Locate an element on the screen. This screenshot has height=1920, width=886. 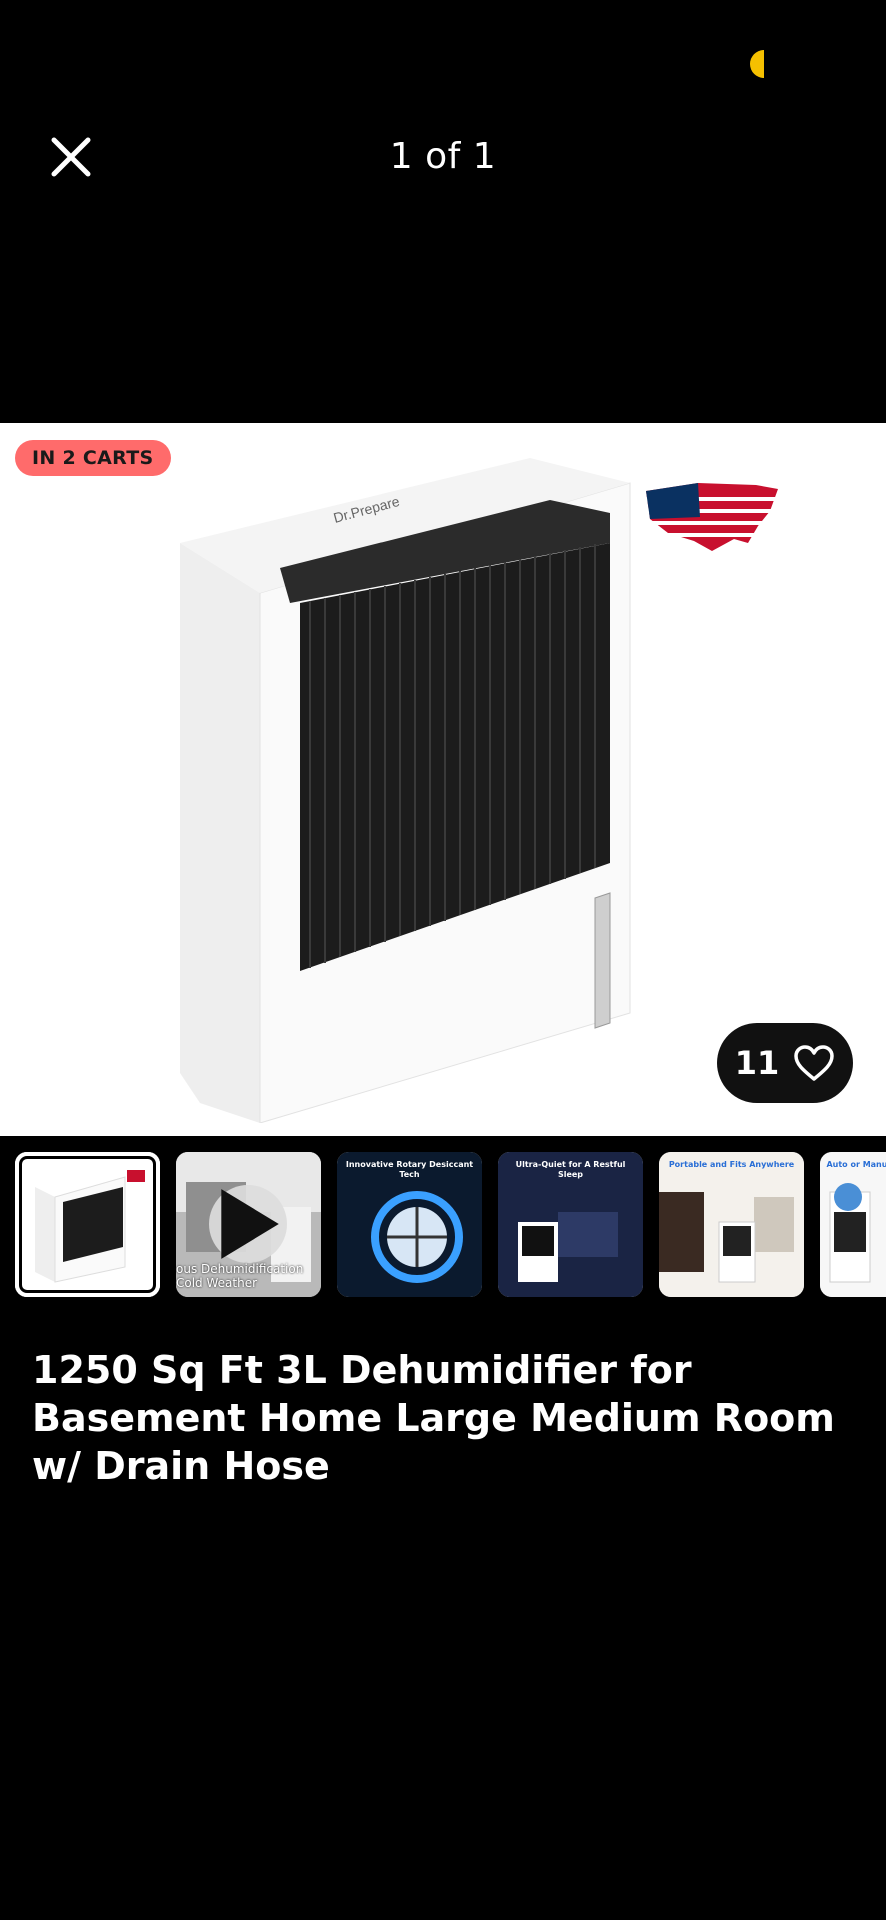
play-button is located at coordinates (248, 1224).